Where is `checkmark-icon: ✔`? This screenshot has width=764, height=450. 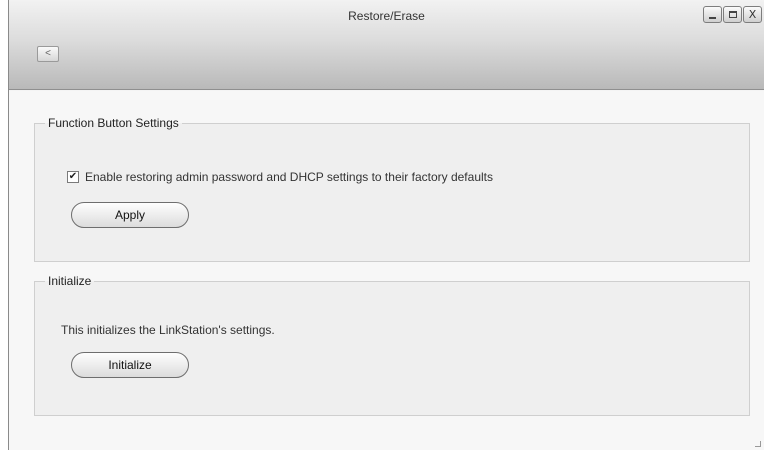
checkmark-icon: ✔ is located at coordinates (73, 176).